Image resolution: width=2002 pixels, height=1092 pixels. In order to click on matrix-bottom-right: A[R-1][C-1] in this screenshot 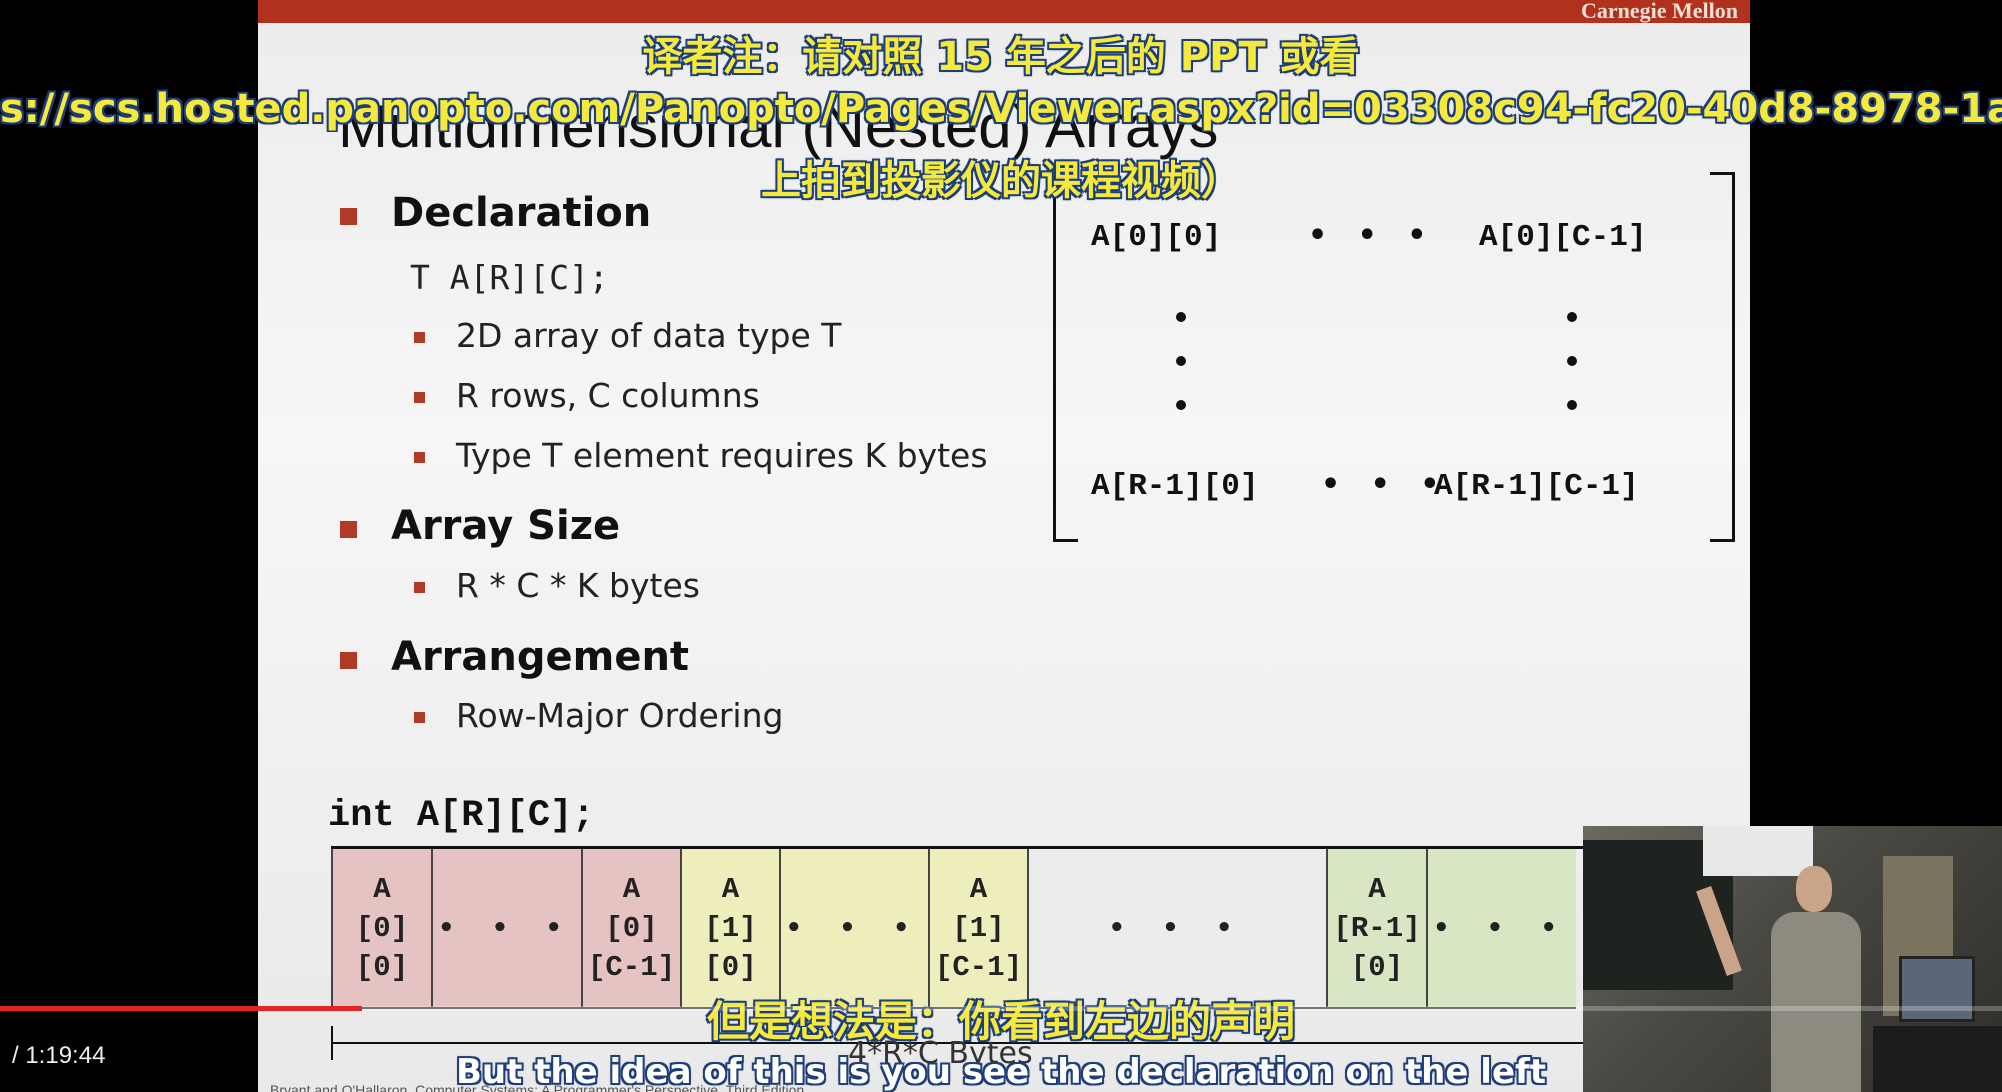, I will do `click(1536, 486)`.